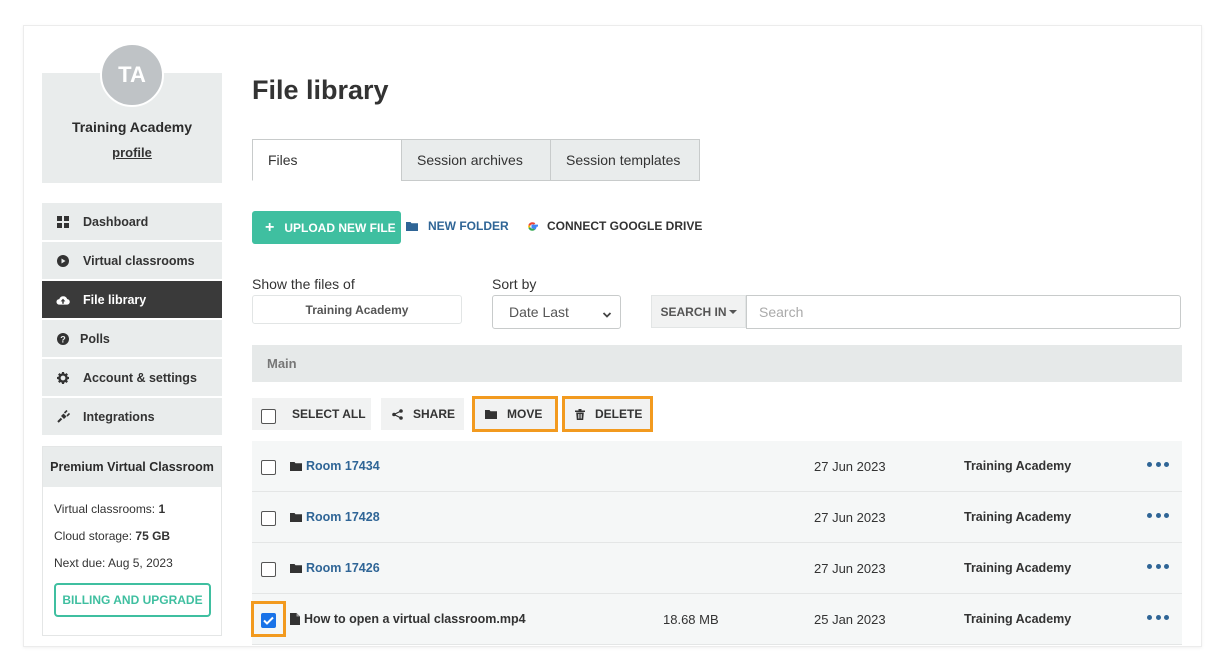 The height and width of the screenshot is (672, 1225). I want to click on sidebar-item-label: Virtual classrooms, so click(139, 260).